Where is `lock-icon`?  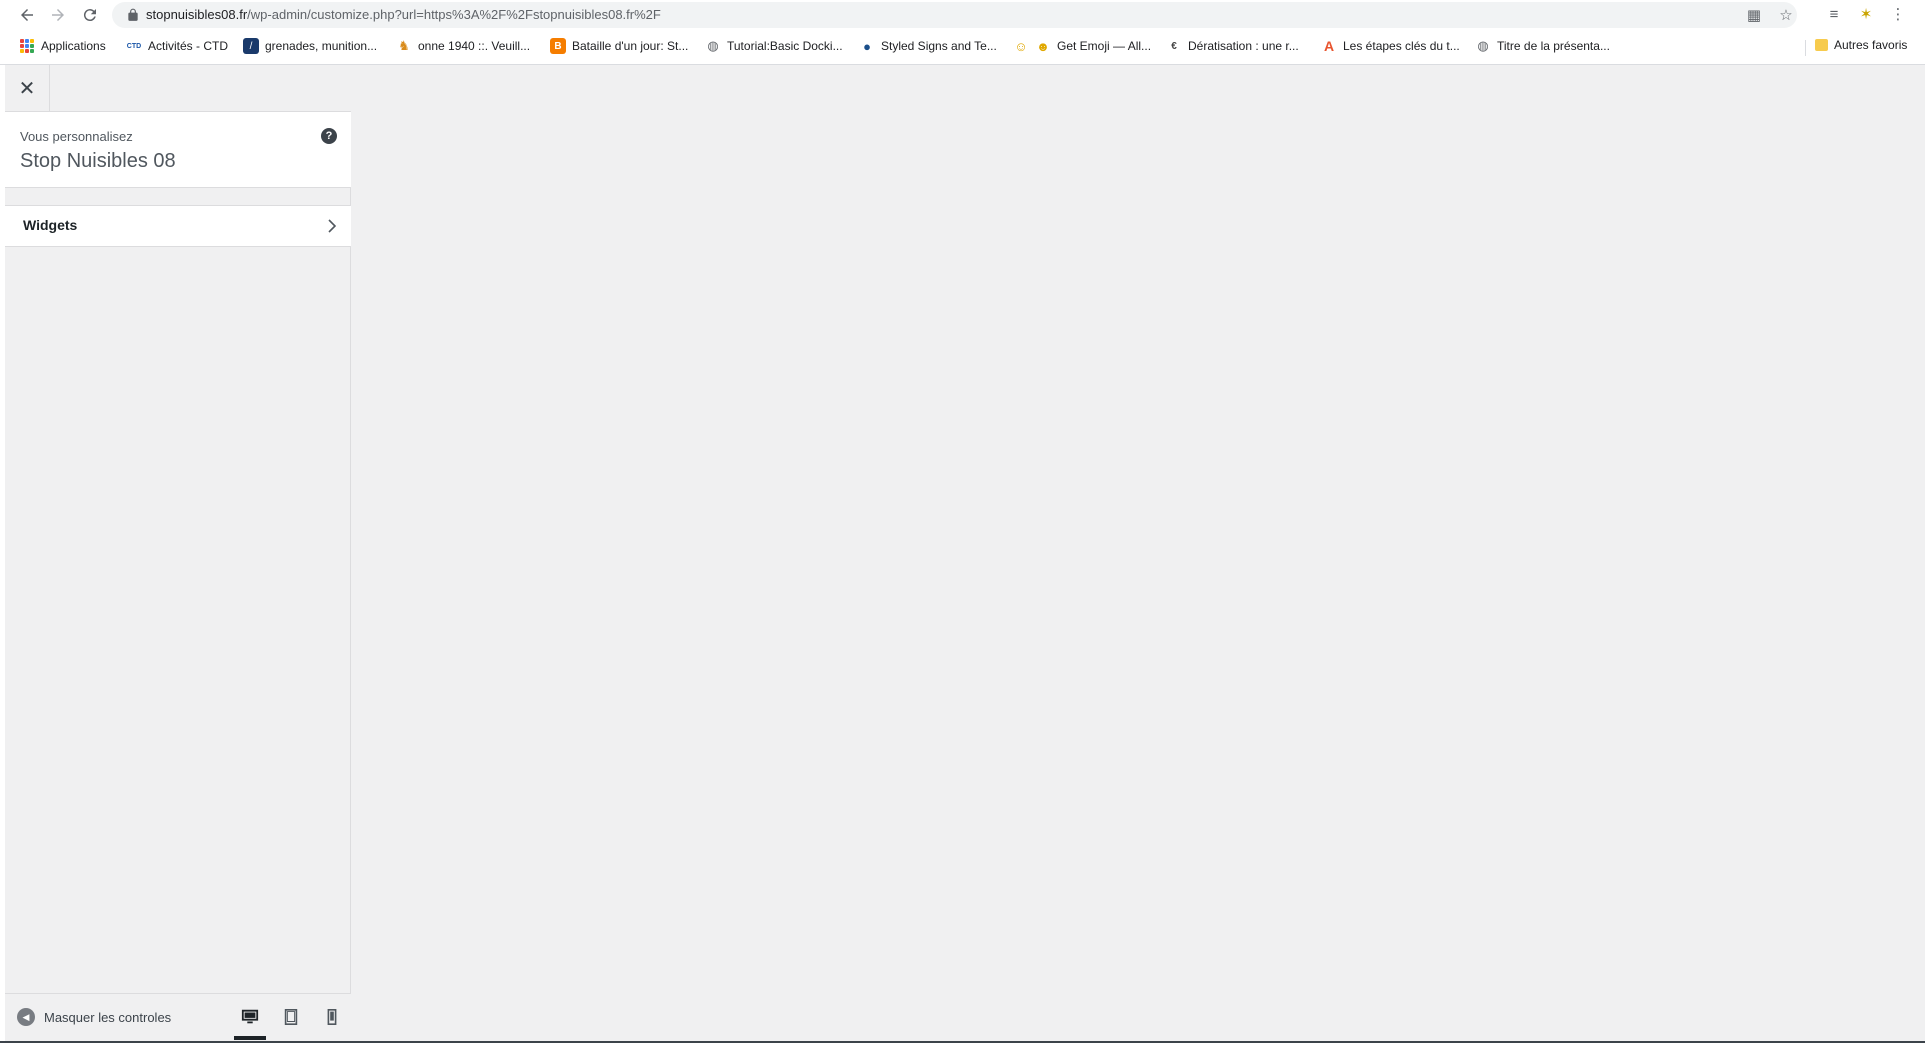 lock-icon is located at coordinates (133, 14).